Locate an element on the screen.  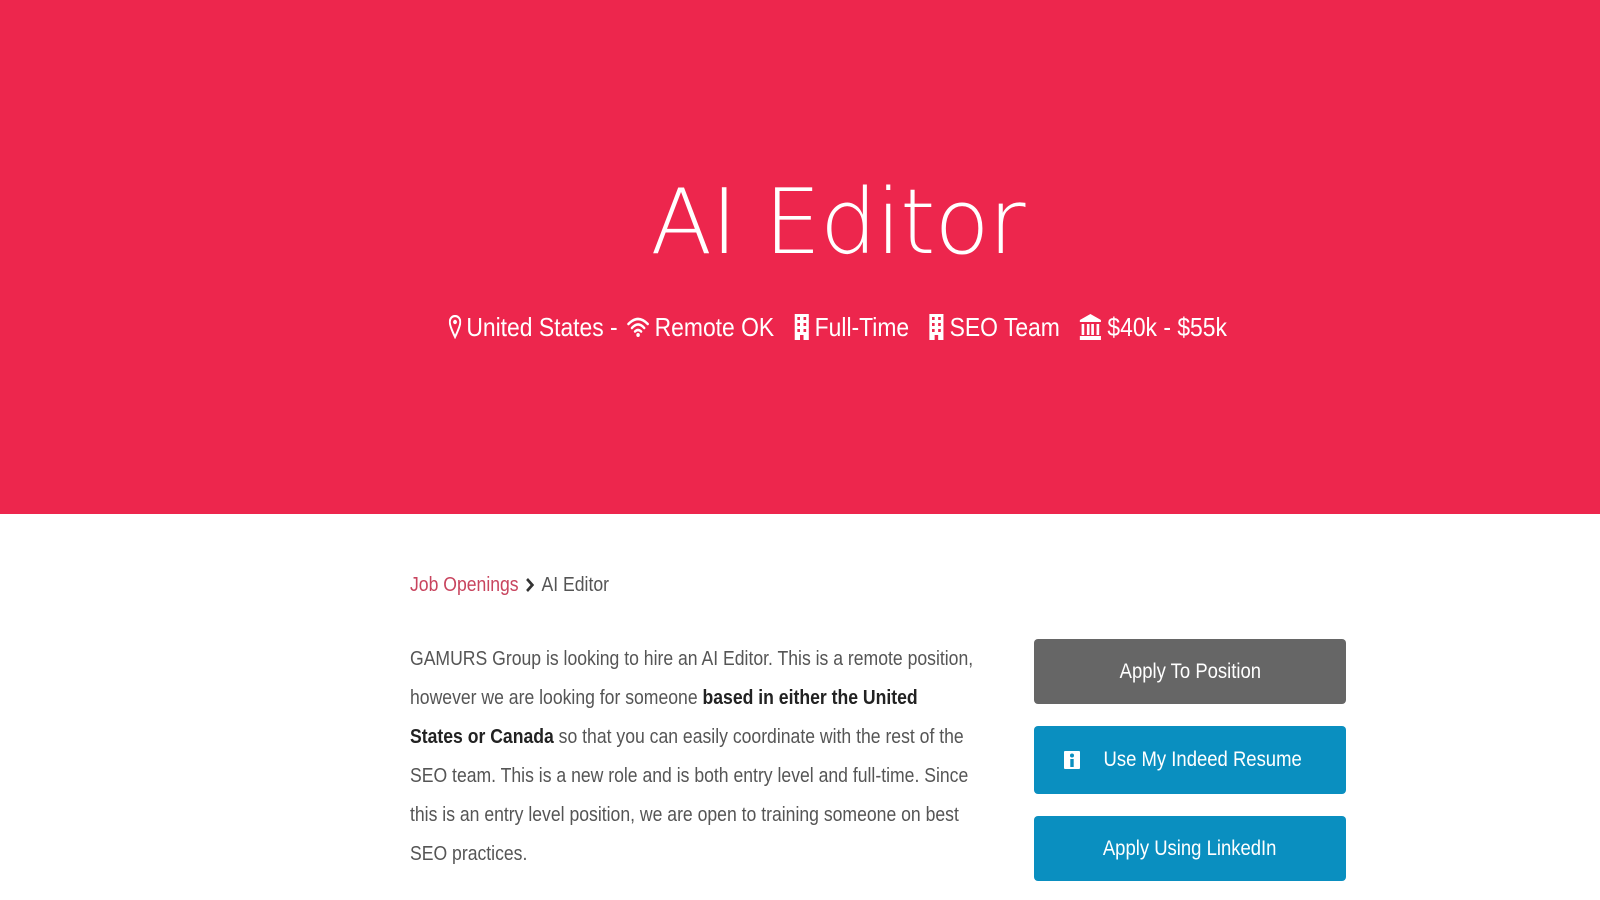
use-indeed-resume-button: Use My Indeed Resume is located at coordinates (1190, 760).